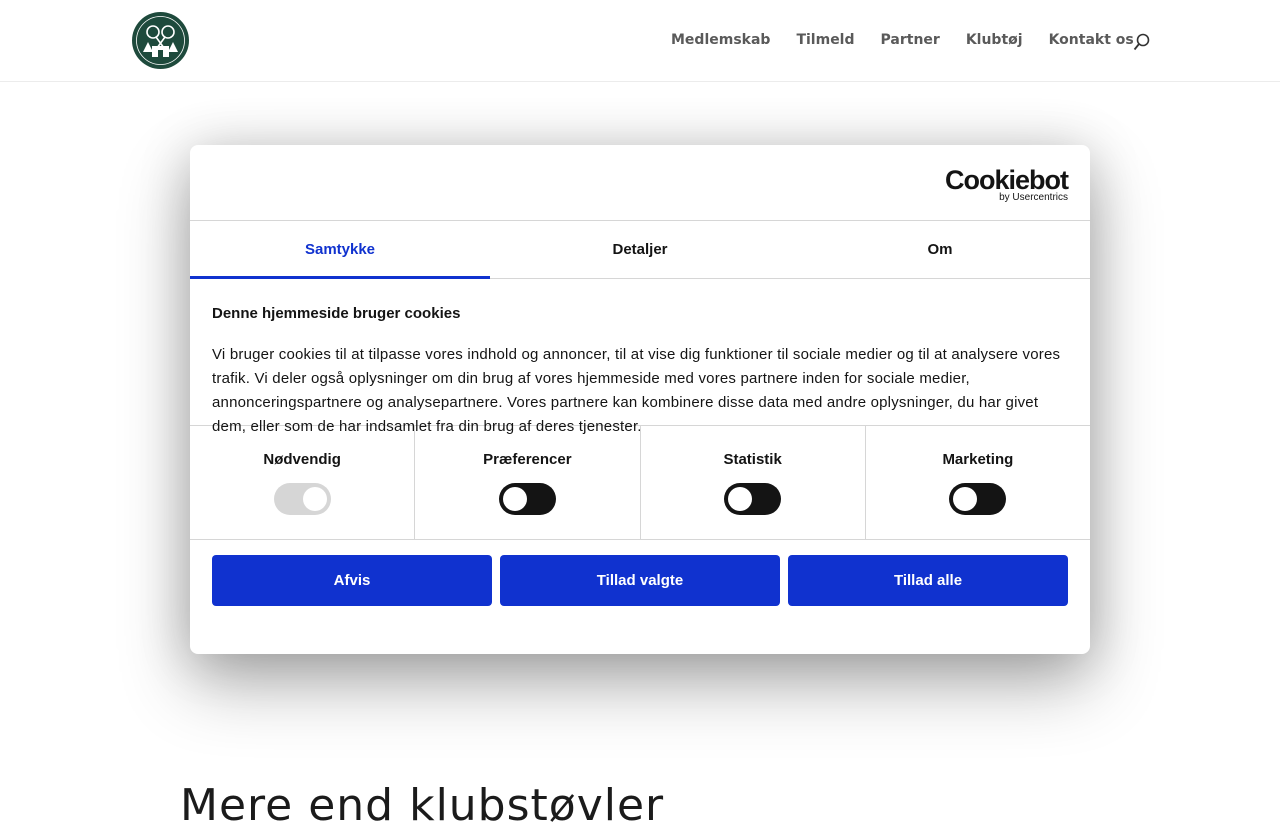 The width and height of the screenshot is (1280, 831). Describe the element at coordinates (1142, 42) in the screenshot. I see `search-icon` at that location.